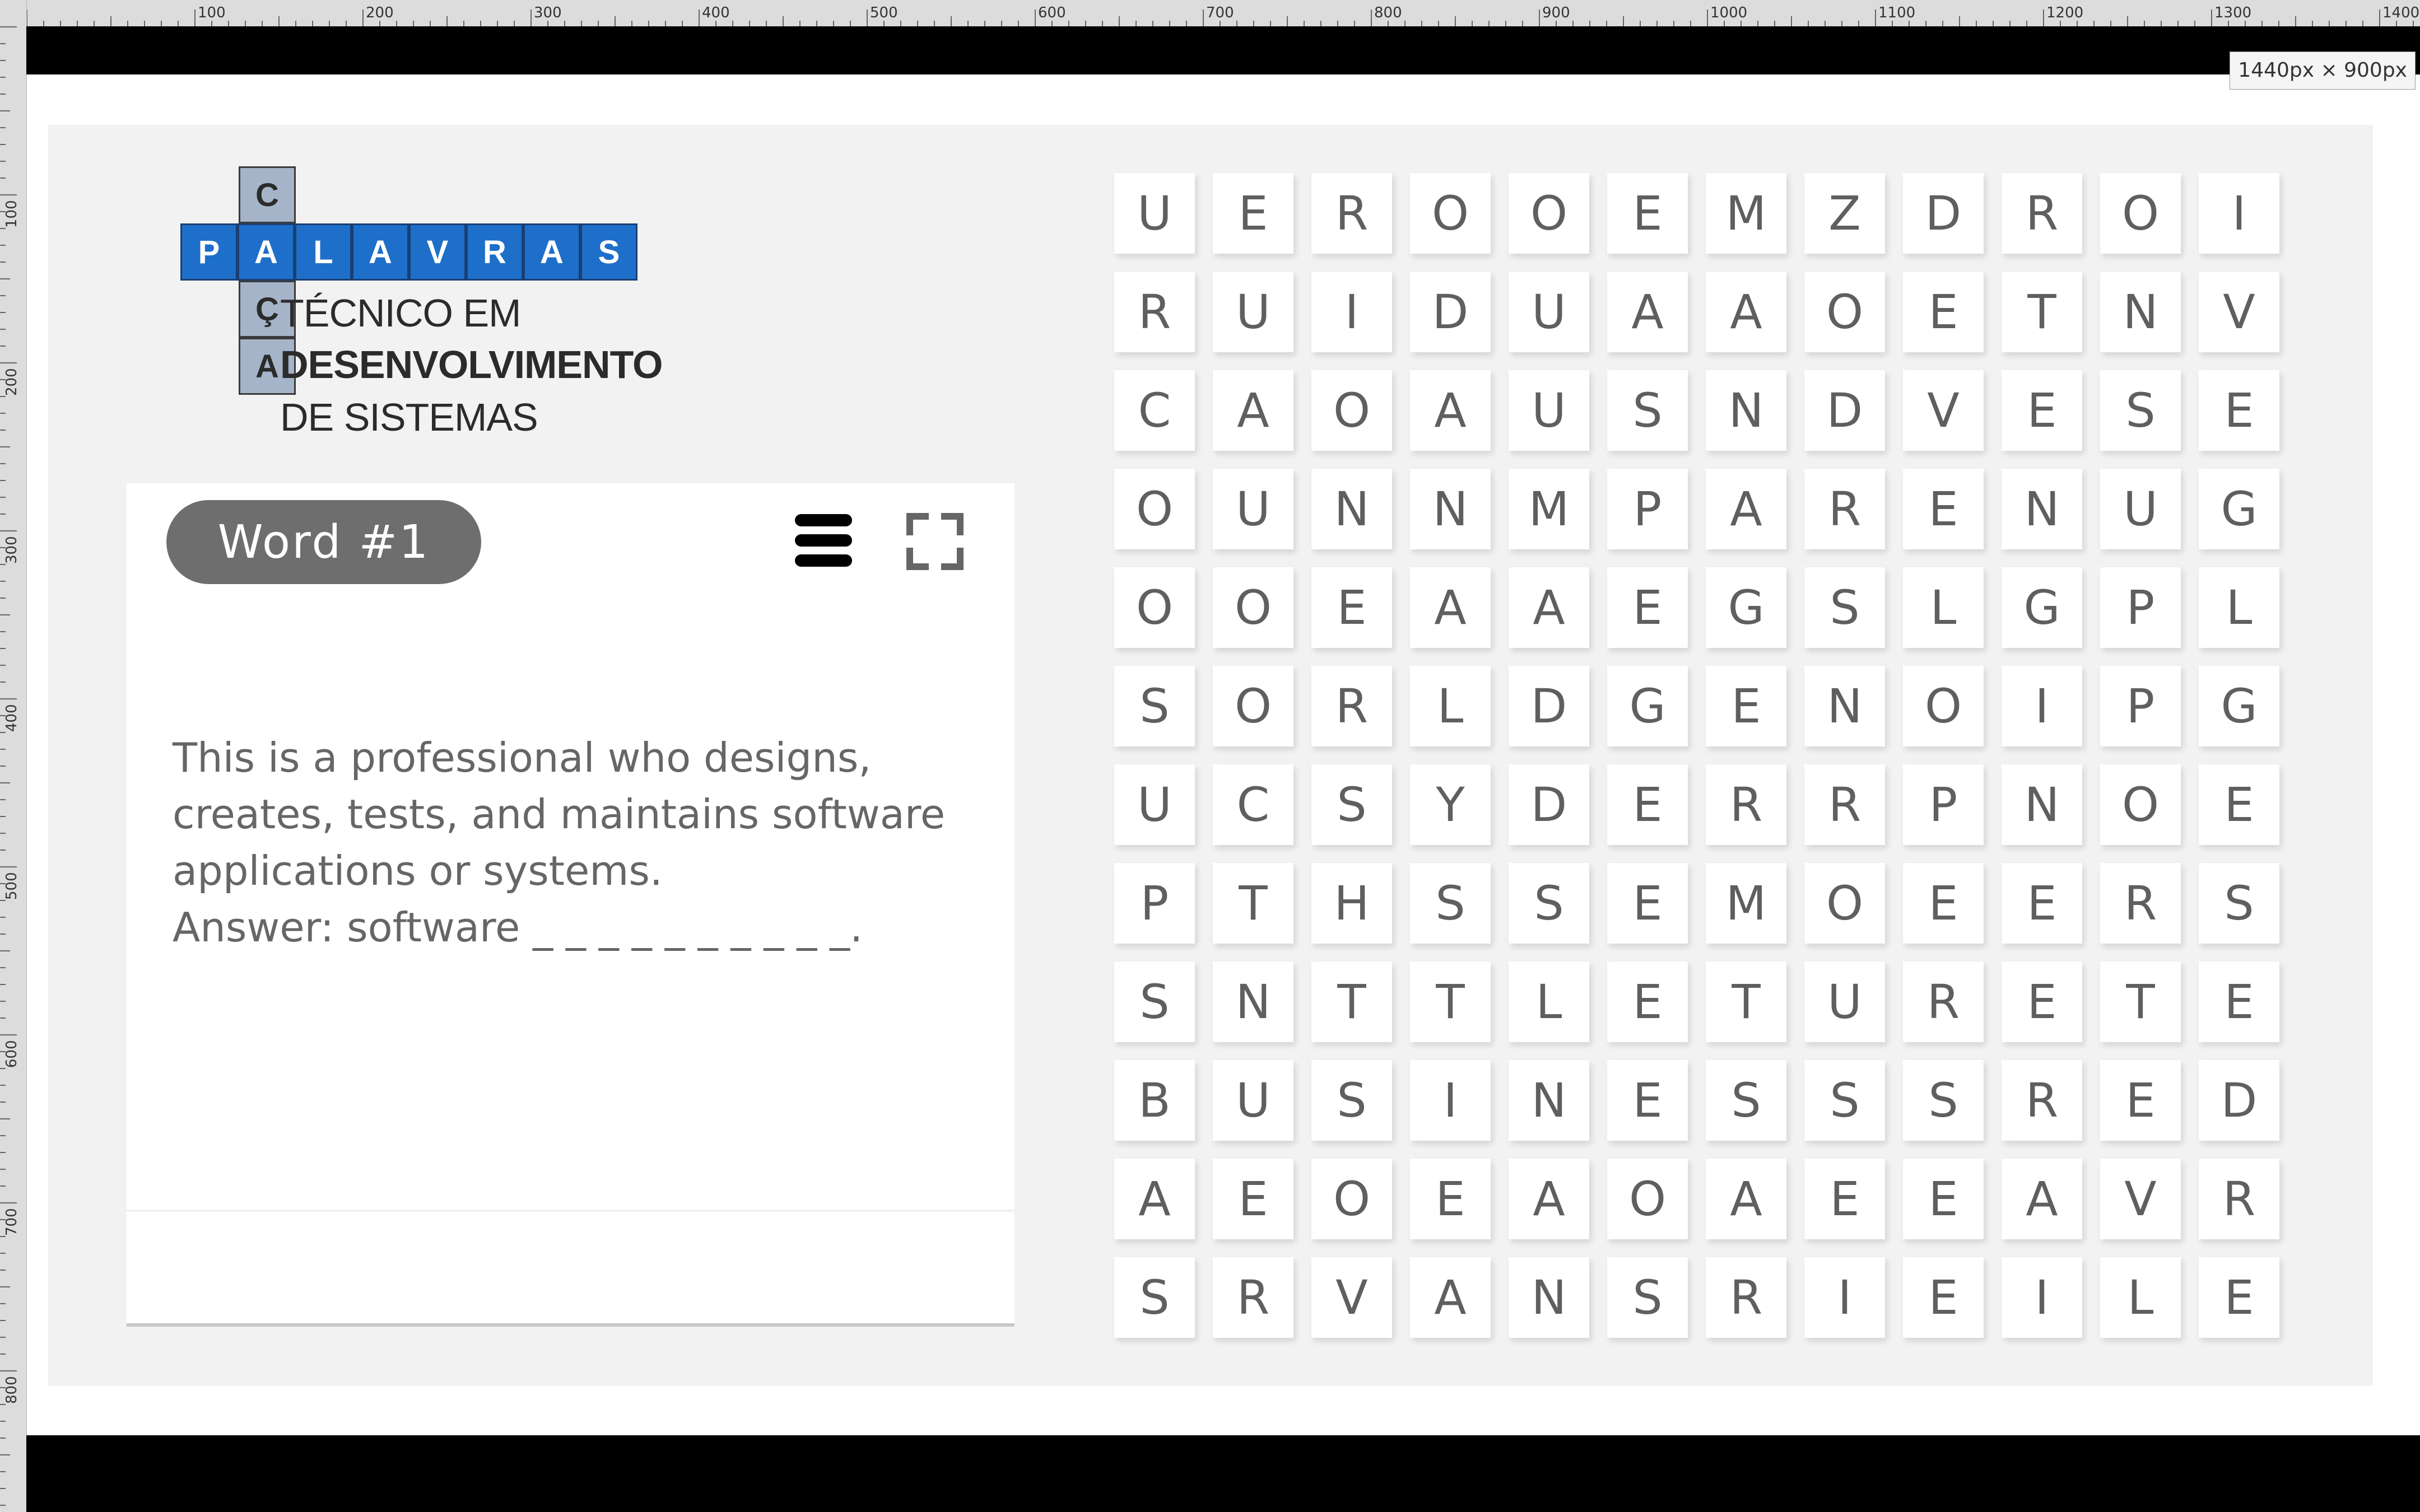 This screenshot has width=2420, height=1512. I want to click on grid-cell: H, so click(1351, 904).